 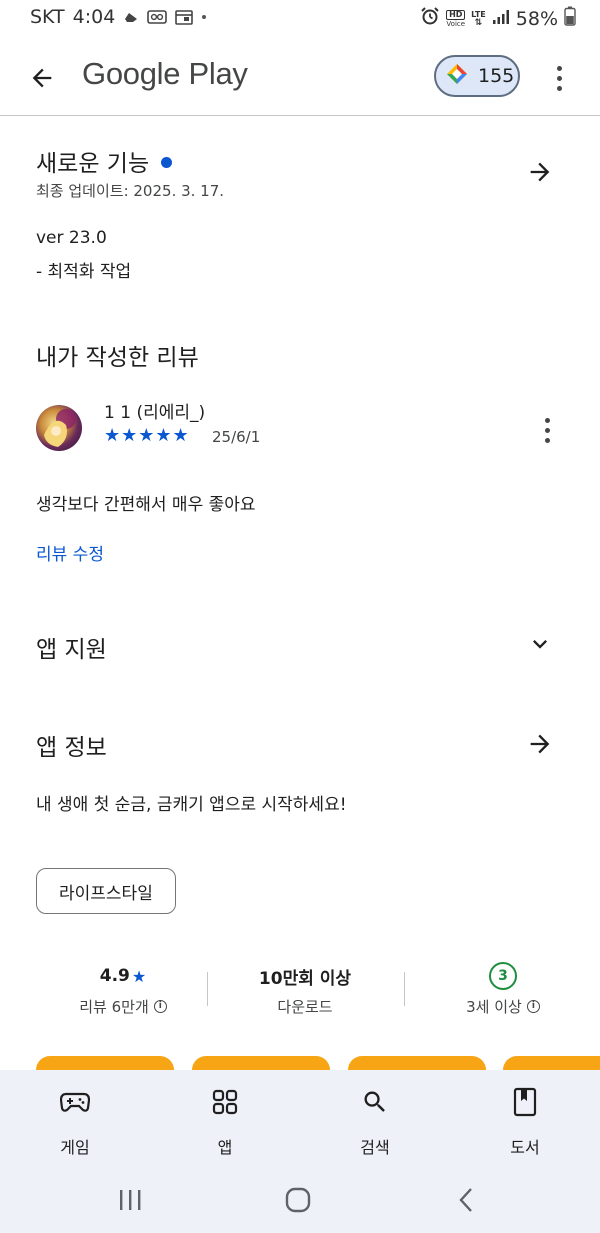 I want to click on last-updated: 최종 업데이트: 2025. 3. 17., so click(x=130, y=191).